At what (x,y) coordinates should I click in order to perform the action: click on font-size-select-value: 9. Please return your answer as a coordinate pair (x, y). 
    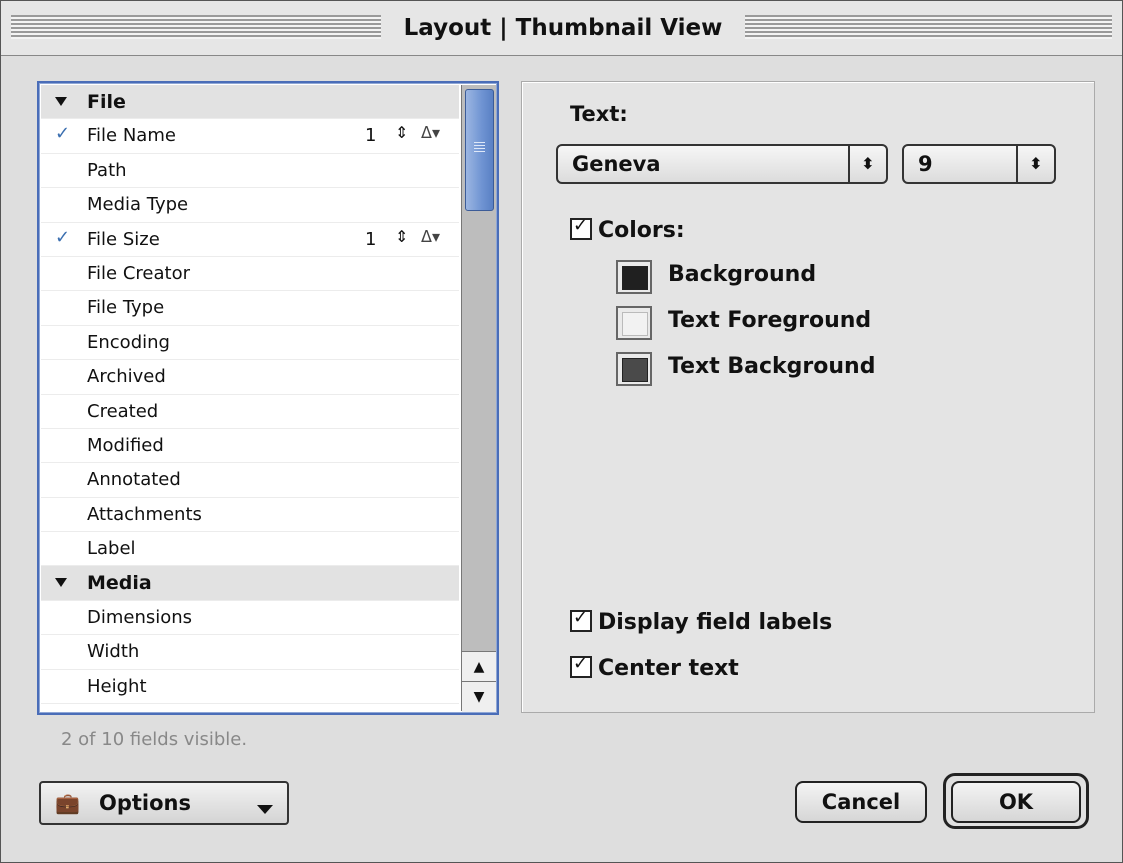
    Looking at the image, I should click on (925, 164).